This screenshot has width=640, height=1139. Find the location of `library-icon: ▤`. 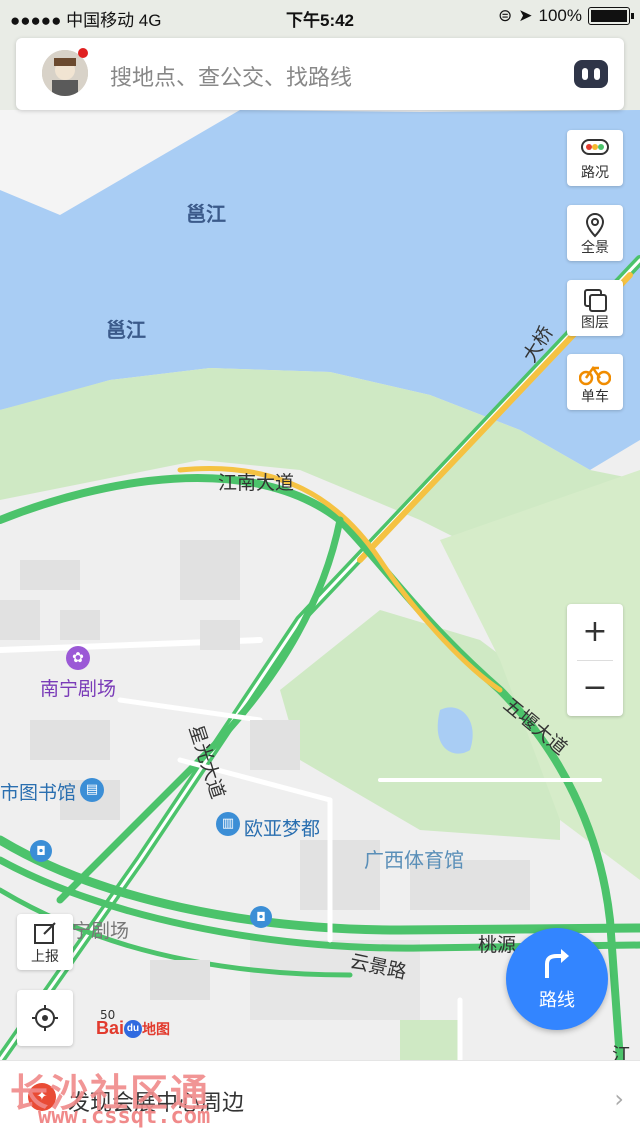

library-icon: ▤ is located at coordinates (92, 790).